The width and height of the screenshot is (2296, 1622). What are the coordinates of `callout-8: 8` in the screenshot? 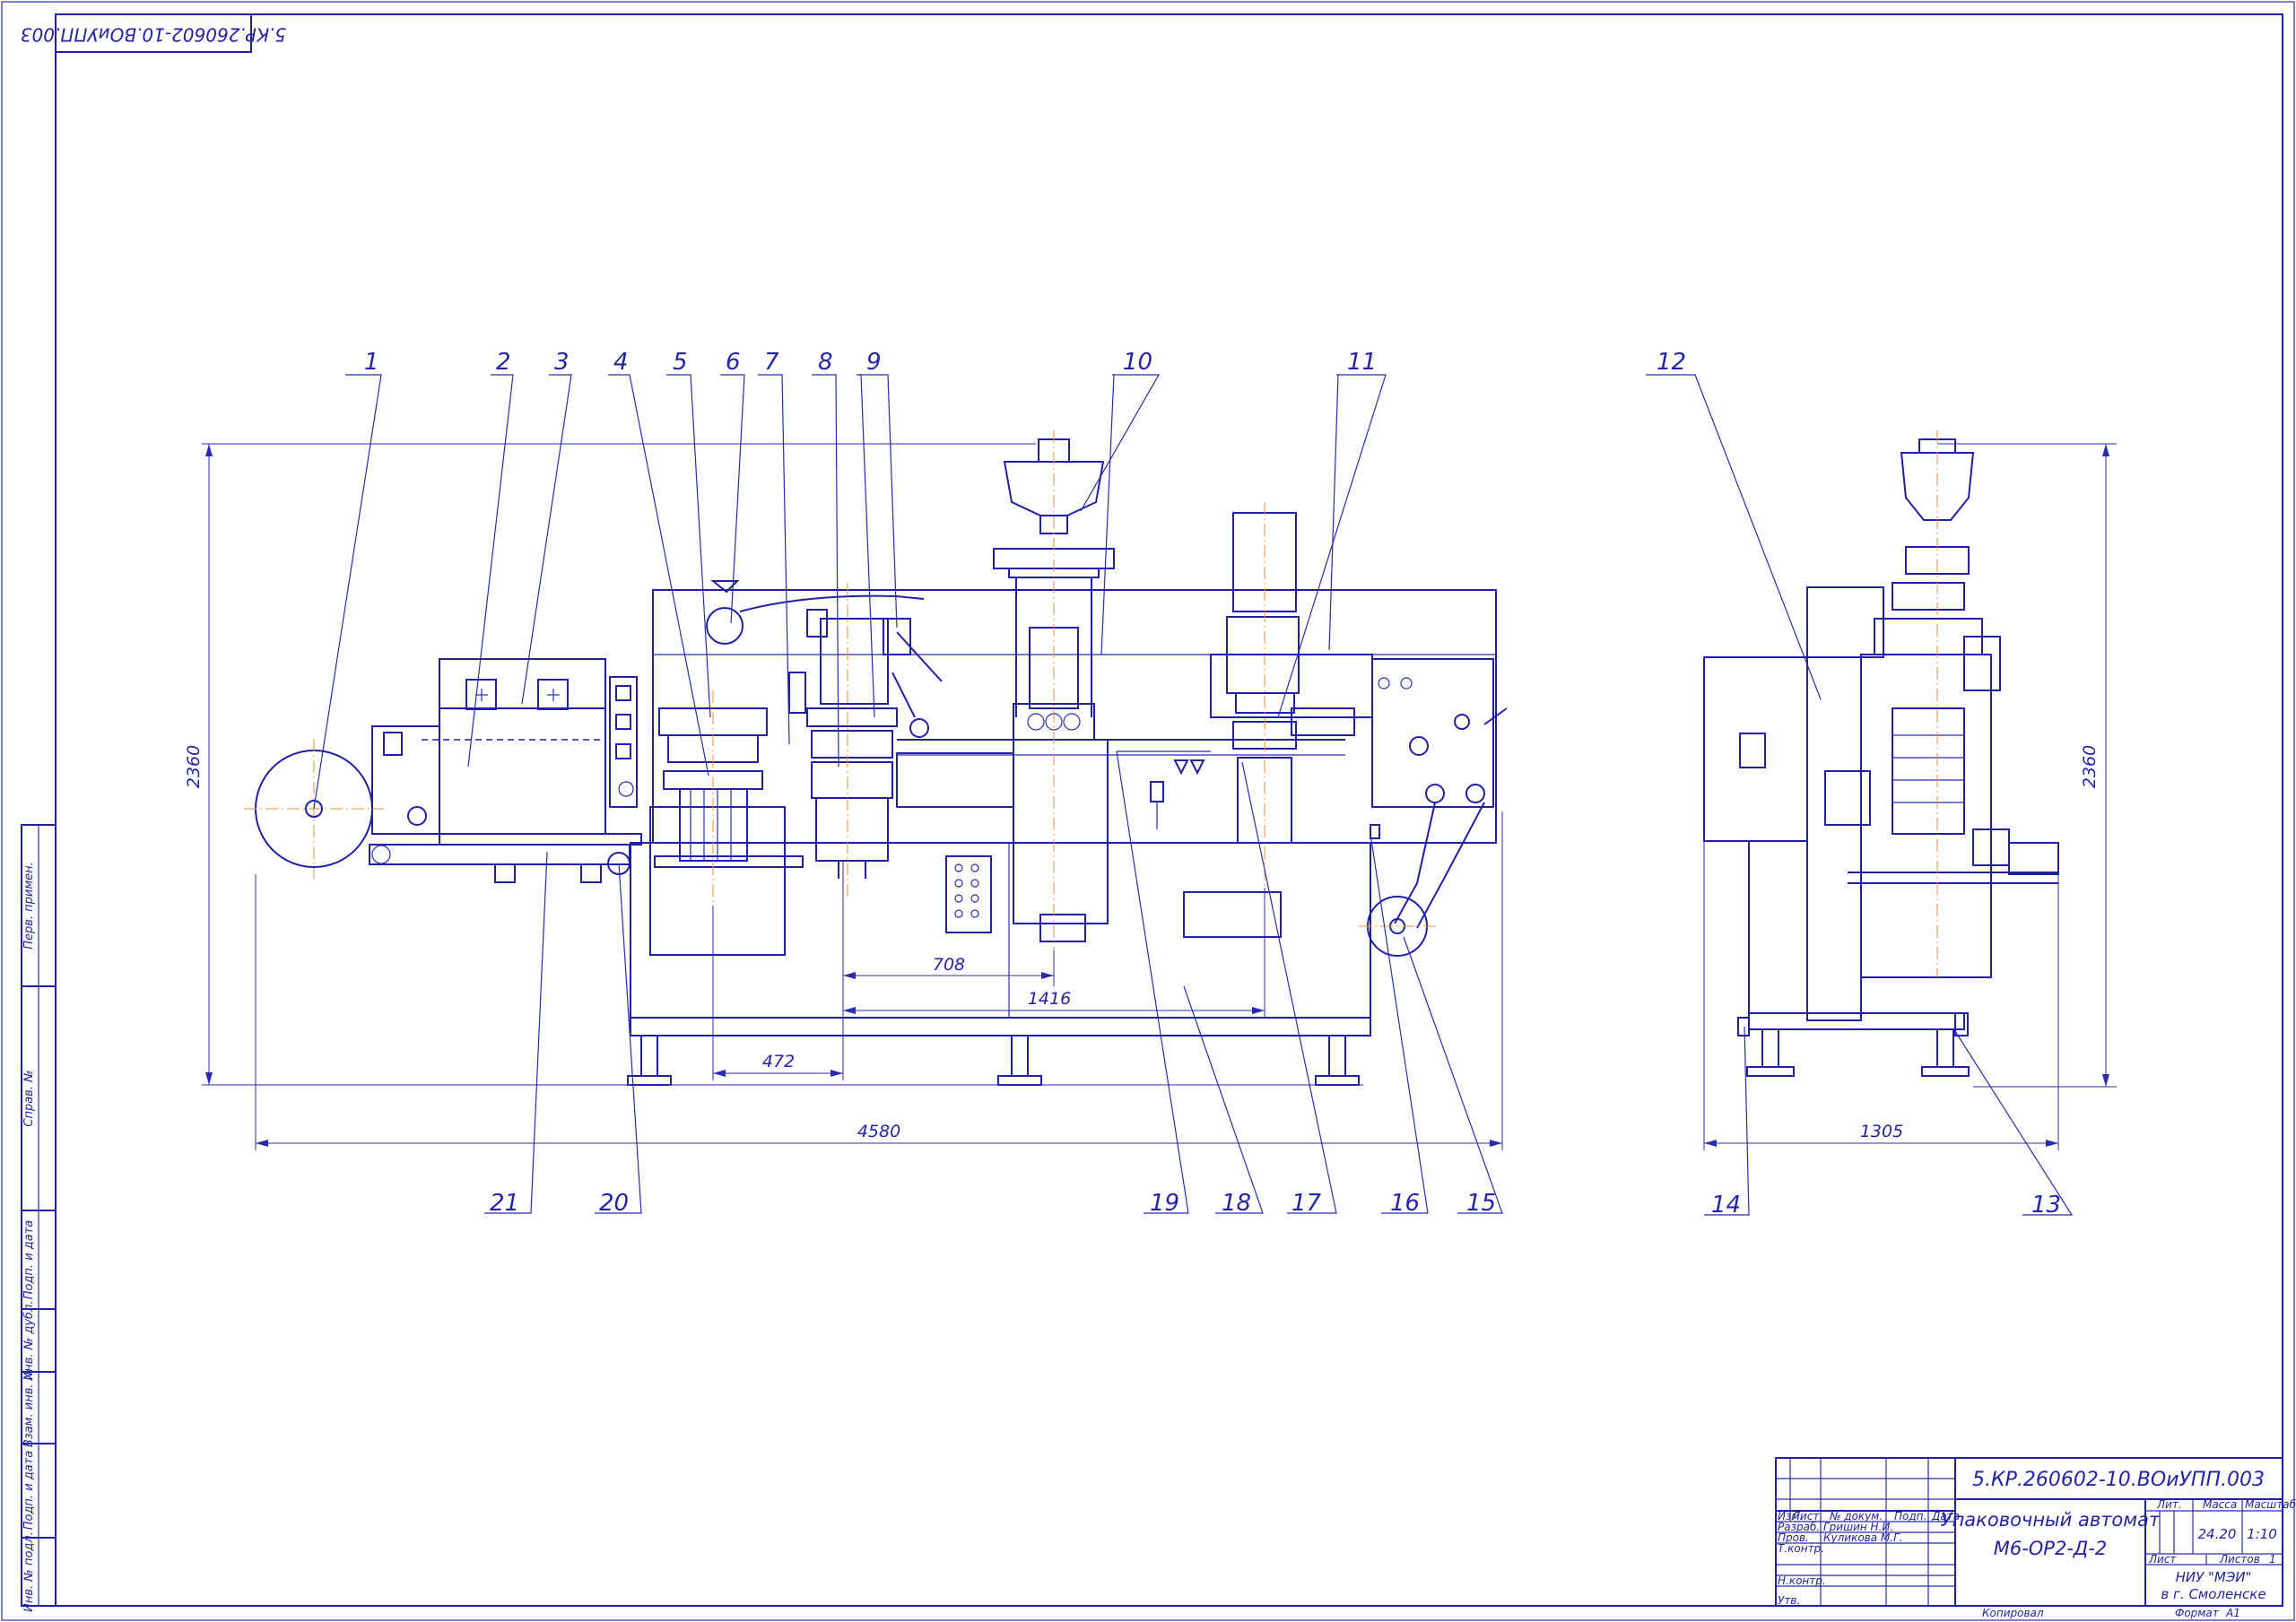 It's located at (825, 362).